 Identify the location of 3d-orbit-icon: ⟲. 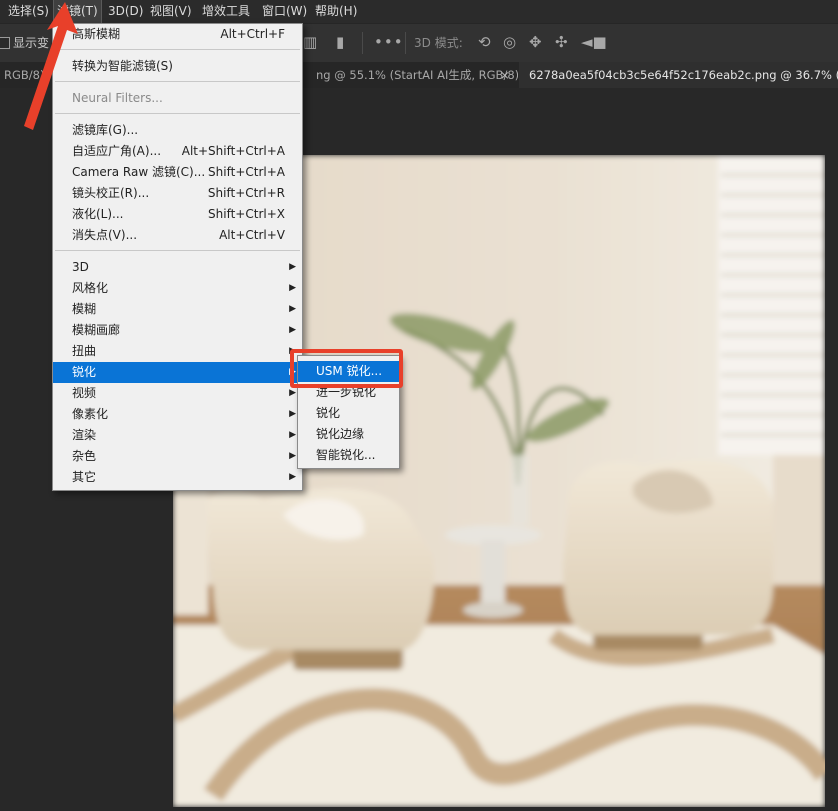
(484, 42).